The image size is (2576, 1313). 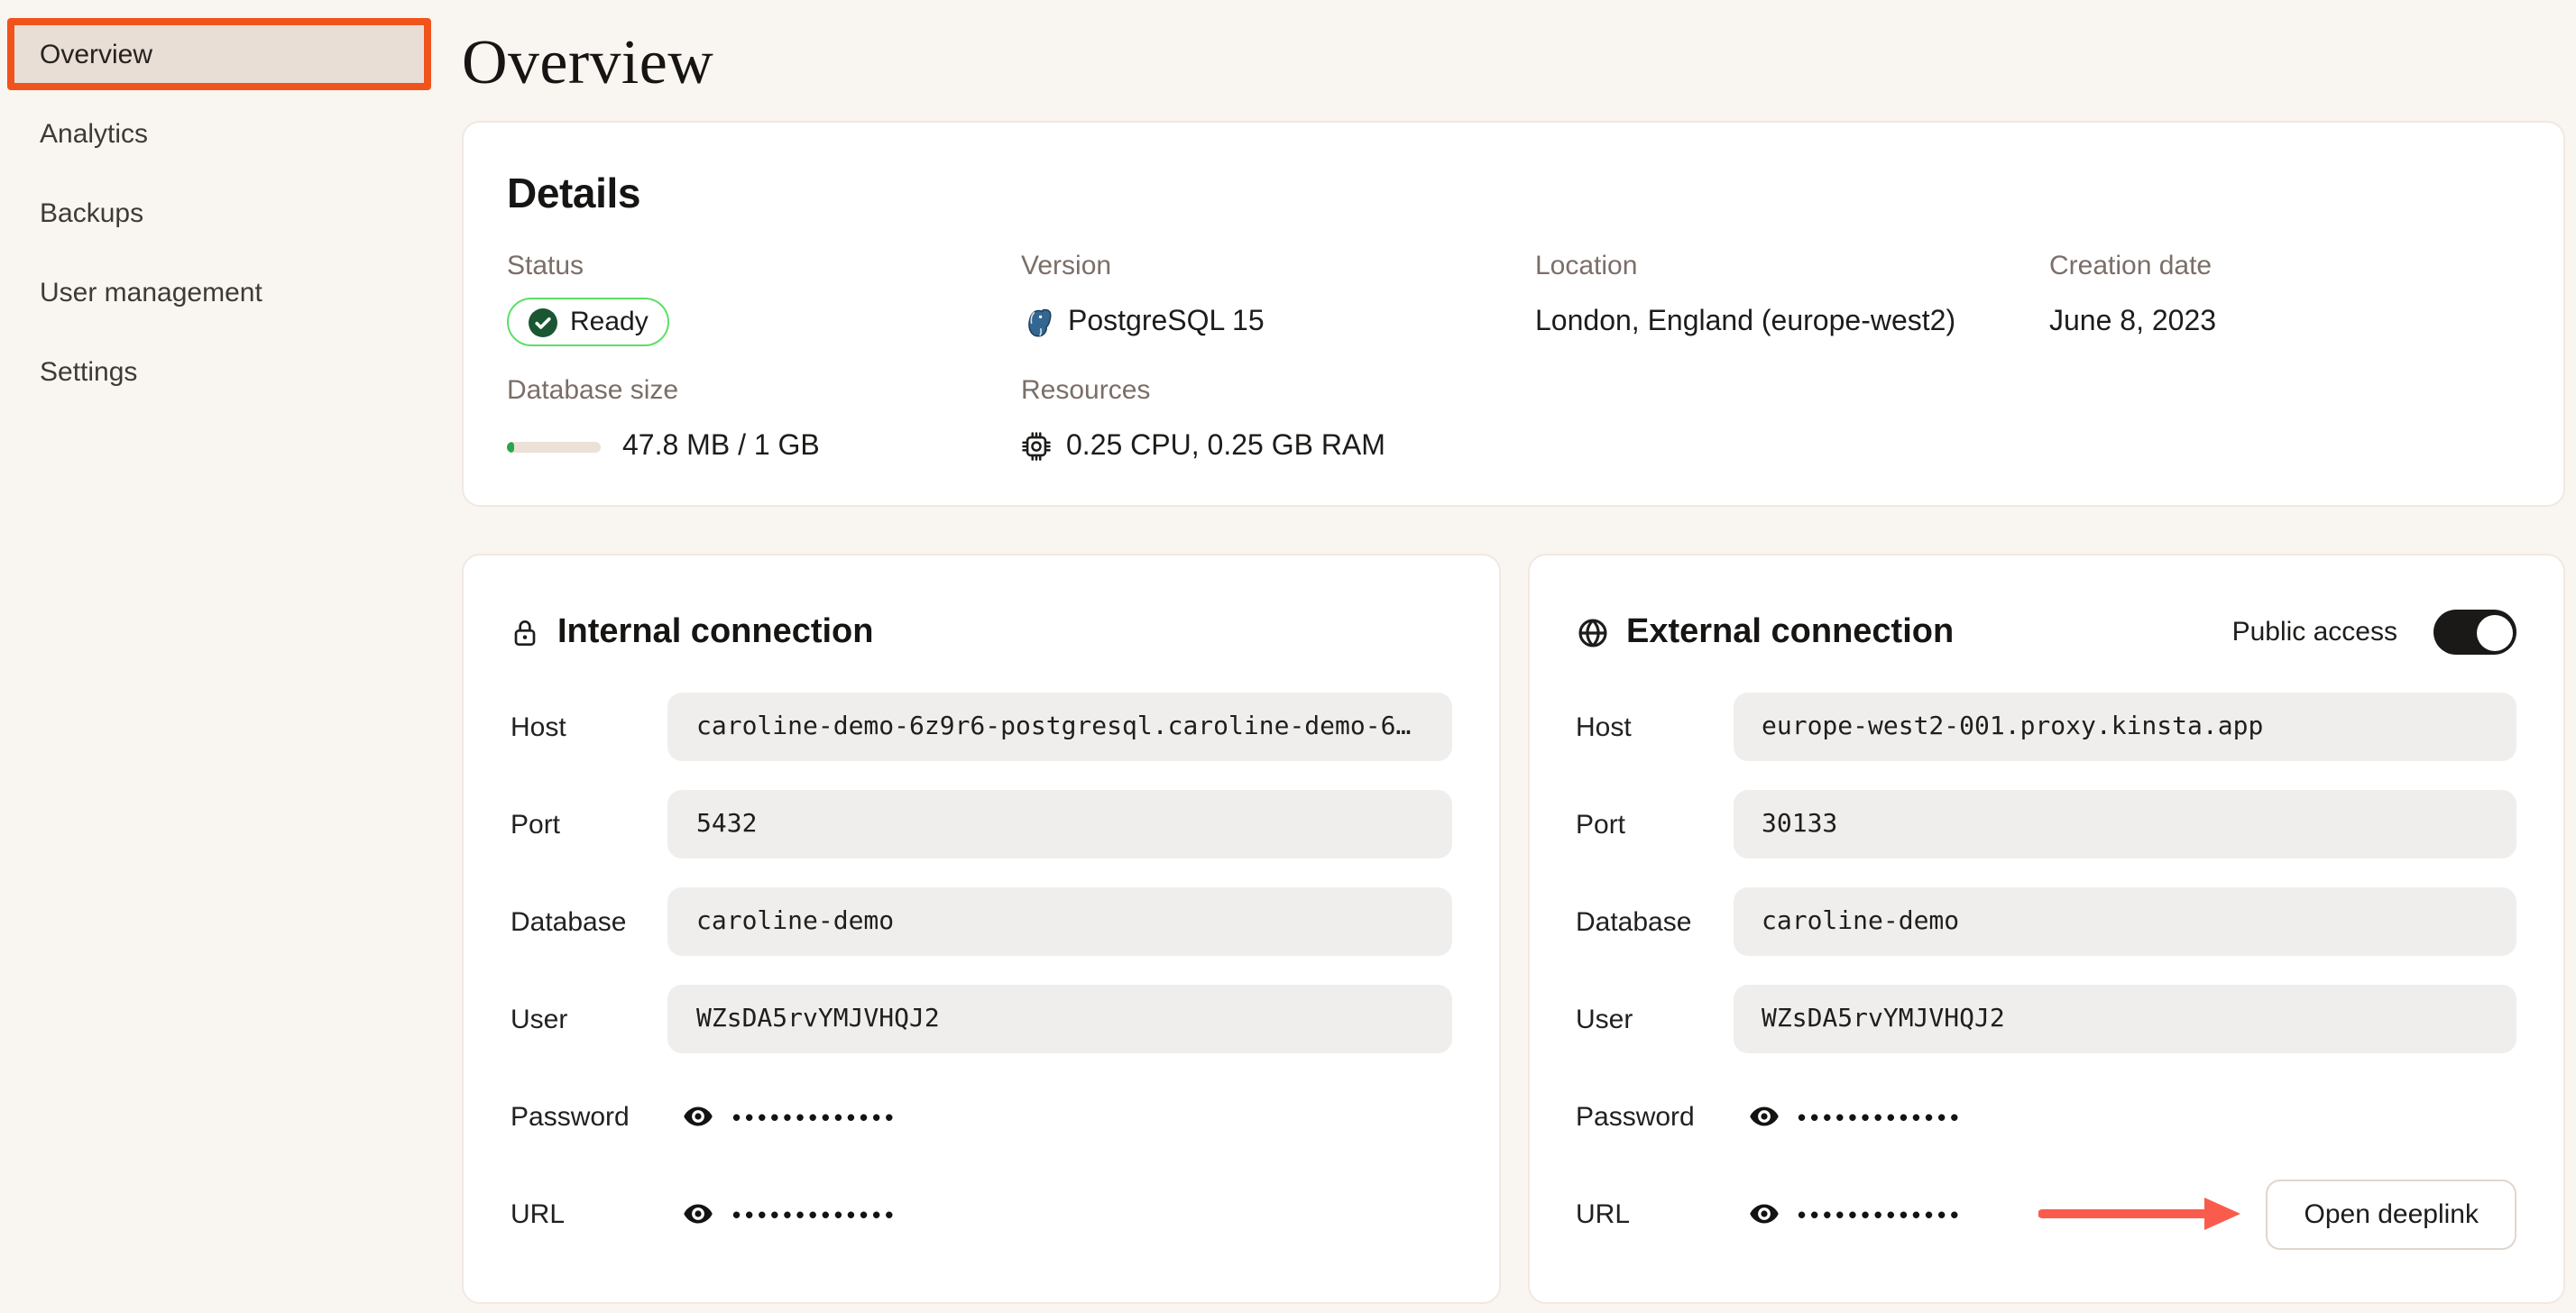 I want to click on external-url-row: URL ••••••••••••• Open deeplink, so click(x=2046, y=1214).